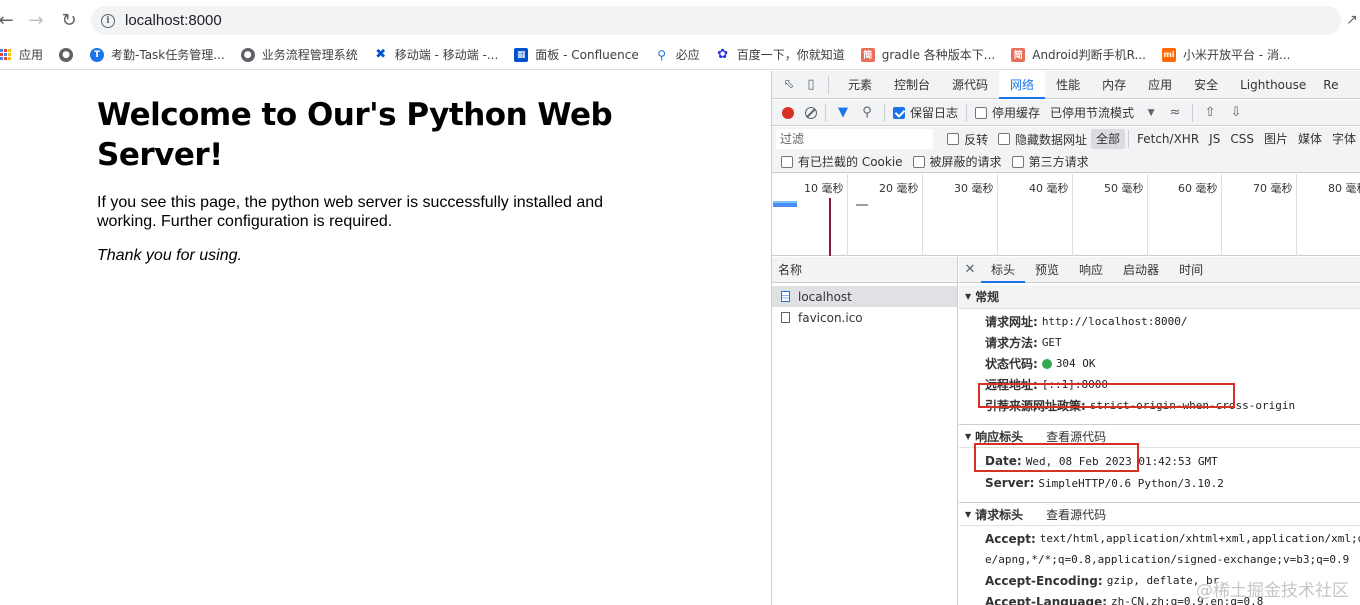 The width and height of the screenshot is (1360, 605). What do you see at coordinates (1126, 215) in the screenshot?
I see `timeline-tick: 50 毫秒` at bounding box center [1126, 215].